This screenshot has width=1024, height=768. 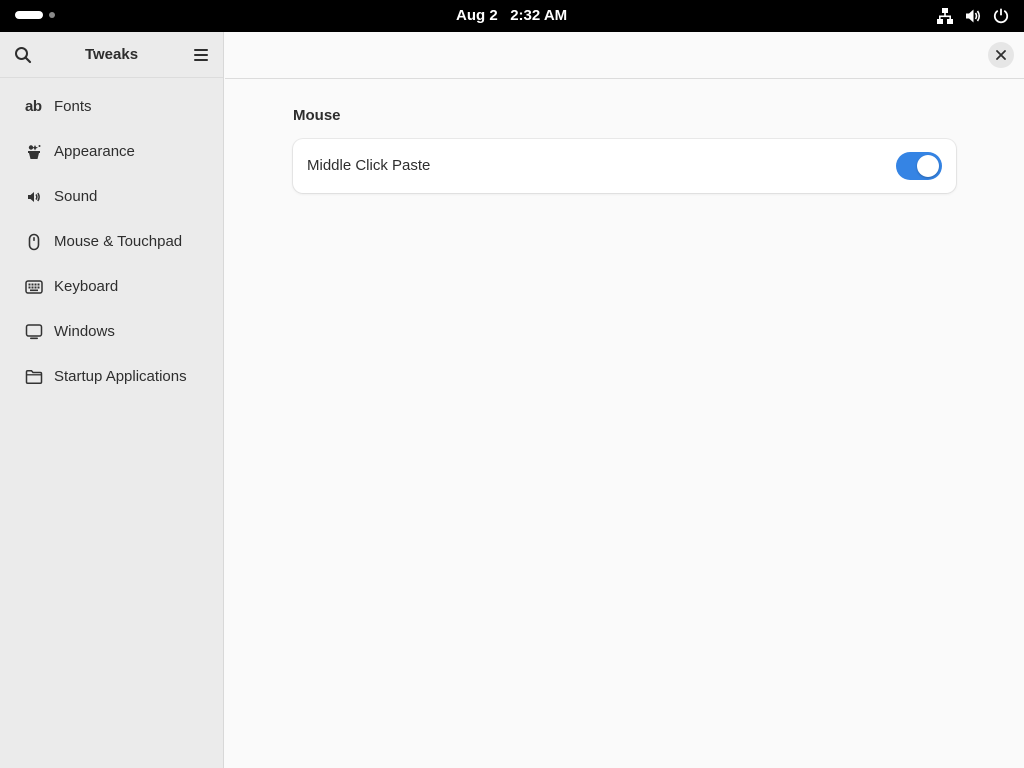 I want to click on sidebar-item-label: Windows, so click(x=84, y=331).